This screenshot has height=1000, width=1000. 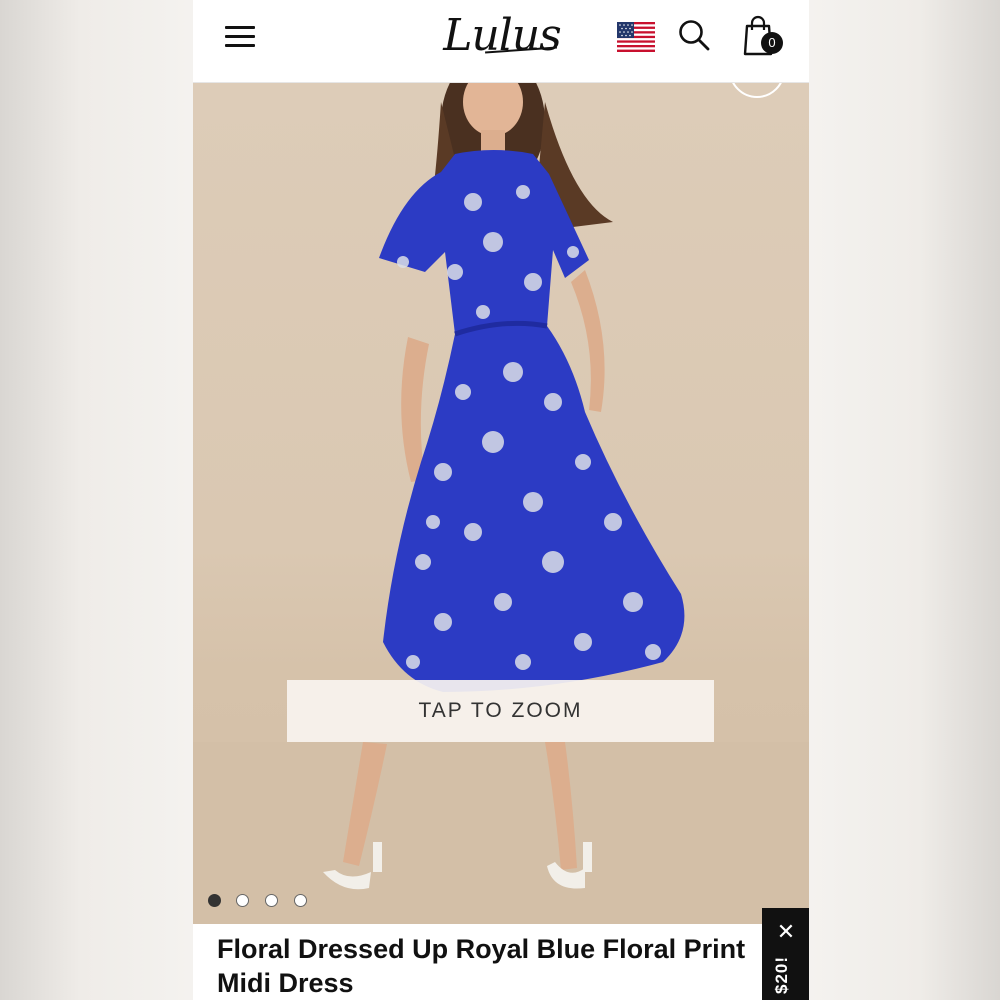 I want to click on cart-count-badge: 0, so click(x=772, y=43).